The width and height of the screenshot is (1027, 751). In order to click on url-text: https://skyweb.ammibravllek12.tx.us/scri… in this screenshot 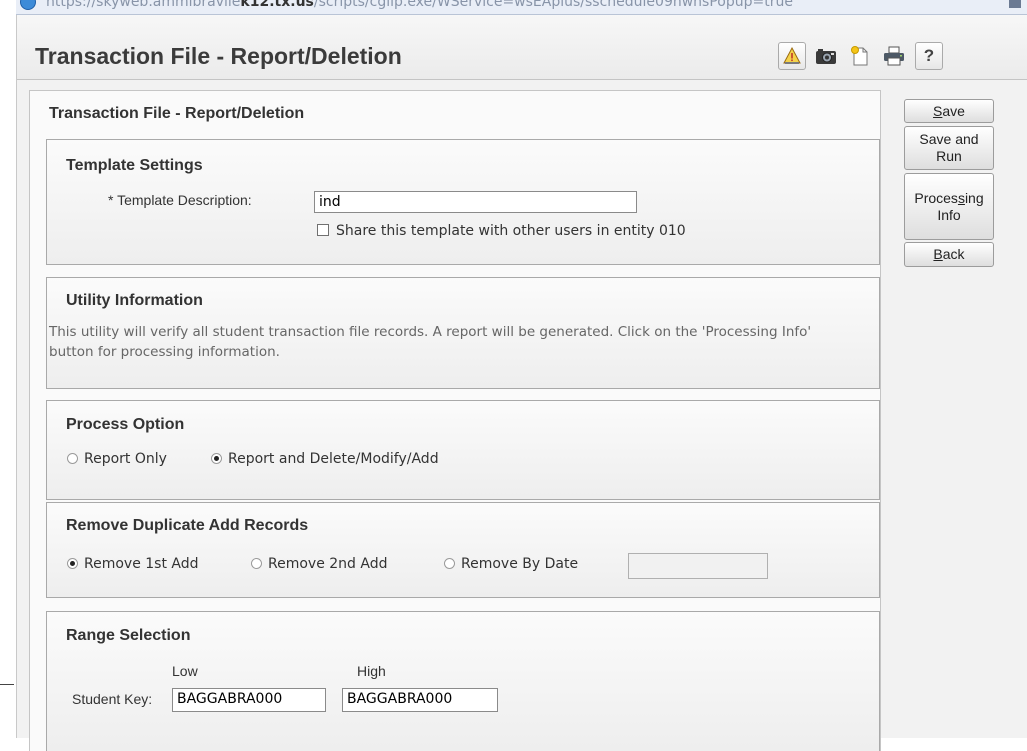, I will do `click(419, 5)`.